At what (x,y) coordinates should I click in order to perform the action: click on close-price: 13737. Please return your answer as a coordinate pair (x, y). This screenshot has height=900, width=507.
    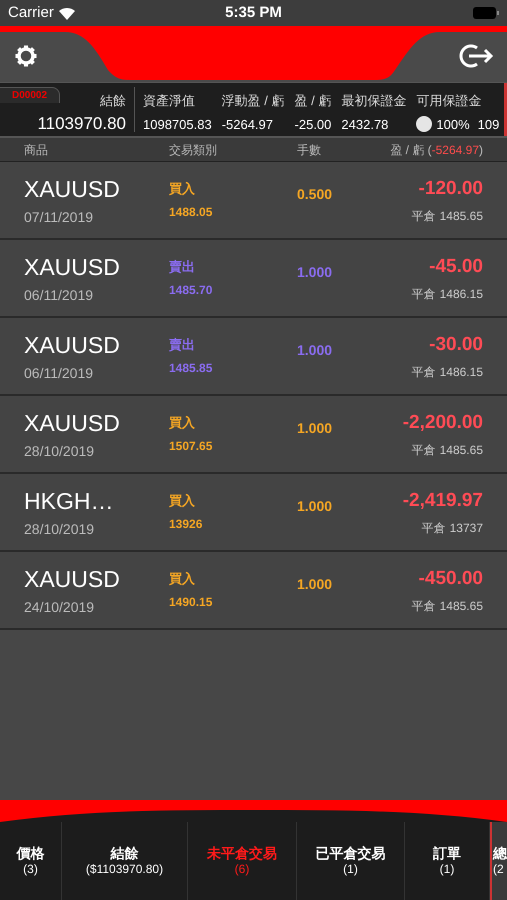
    Looking at the image, I should click on (466, 529).